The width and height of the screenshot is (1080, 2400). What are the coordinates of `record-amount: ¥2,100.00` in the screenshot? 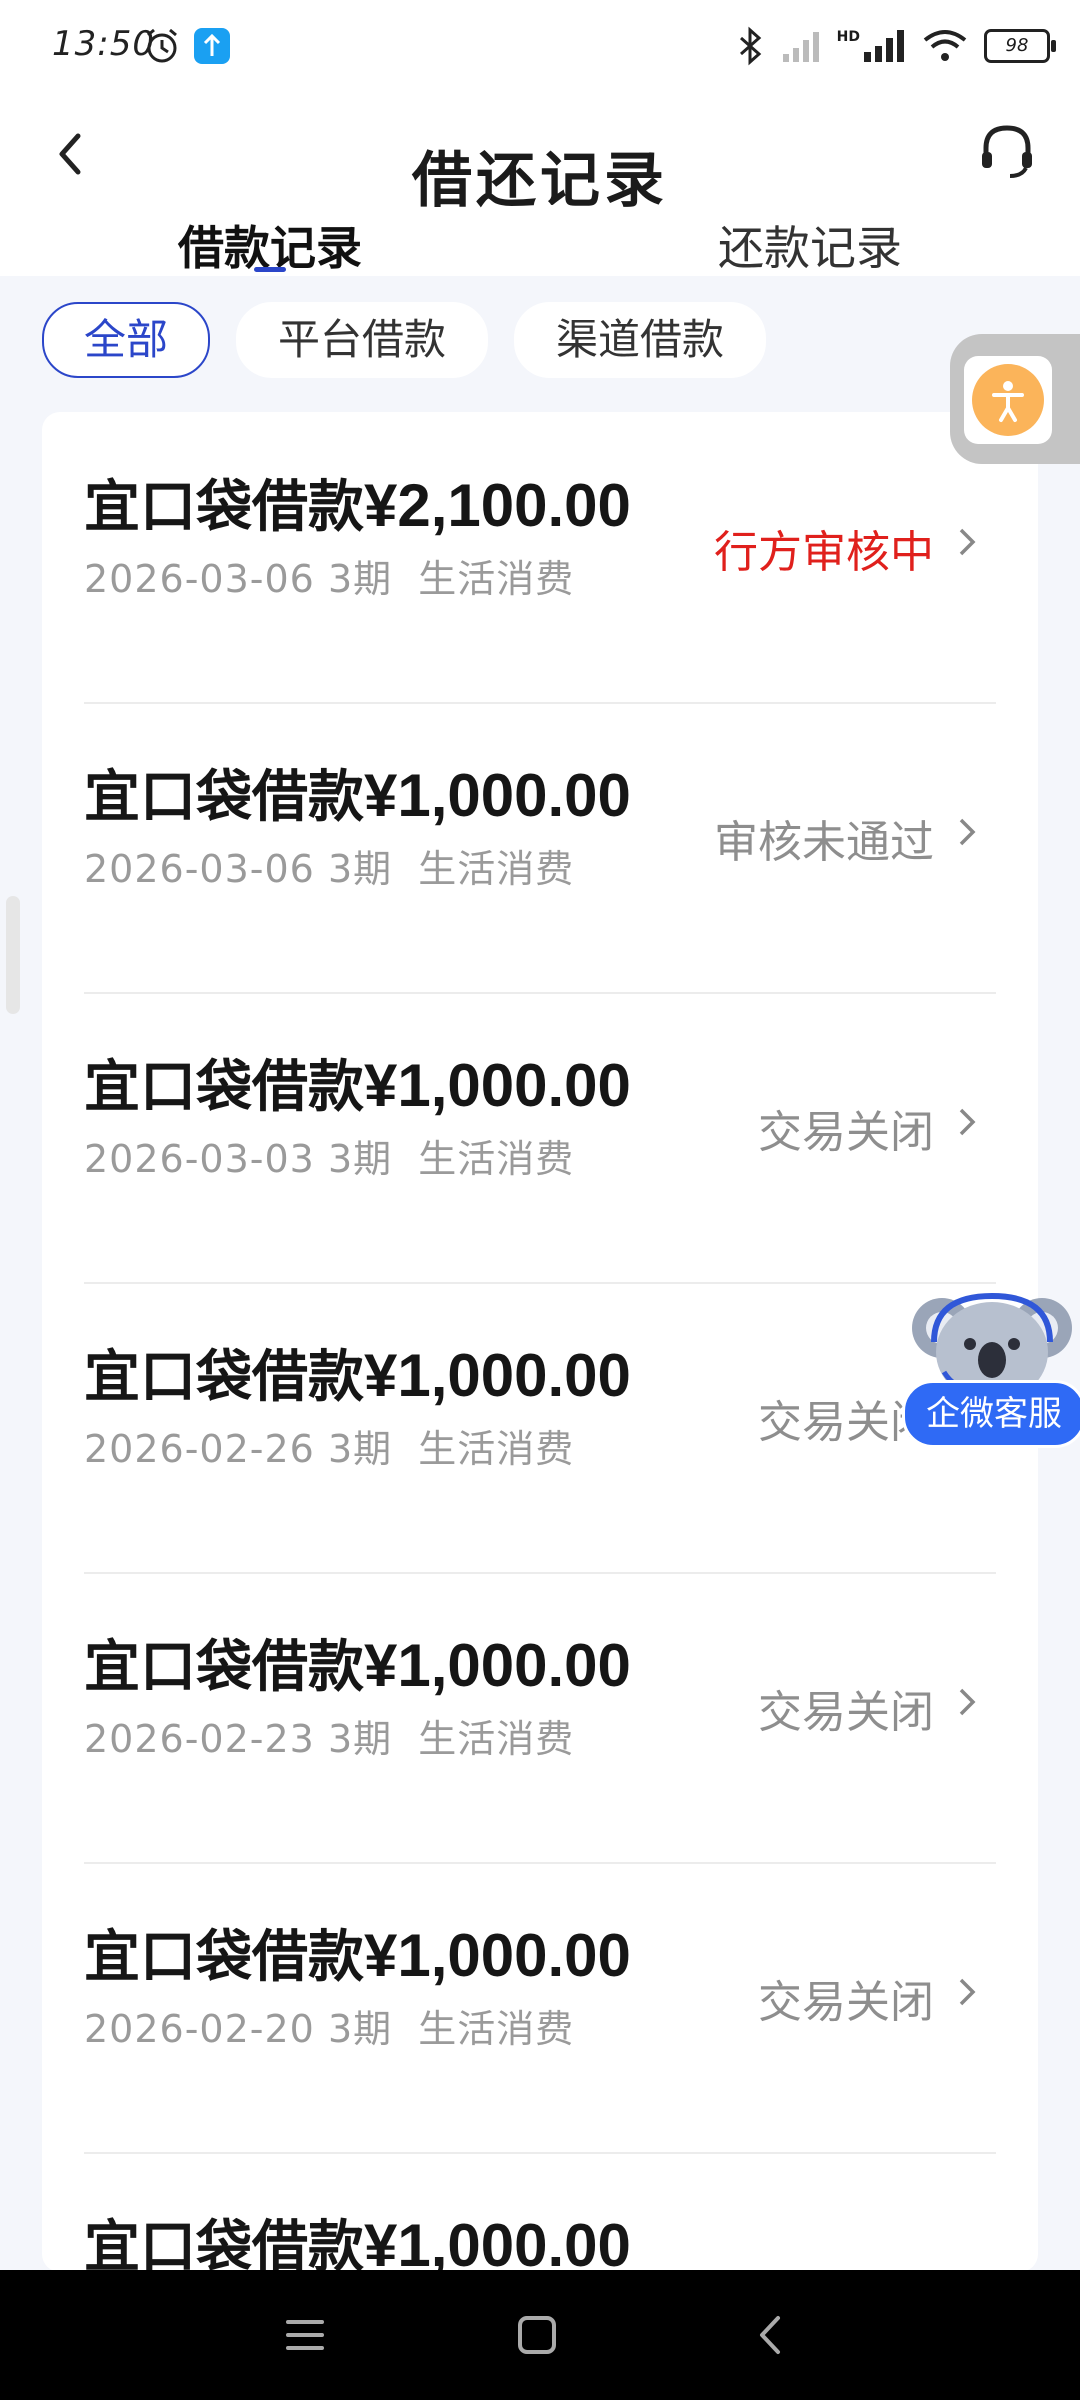 It's located at (497, 505).